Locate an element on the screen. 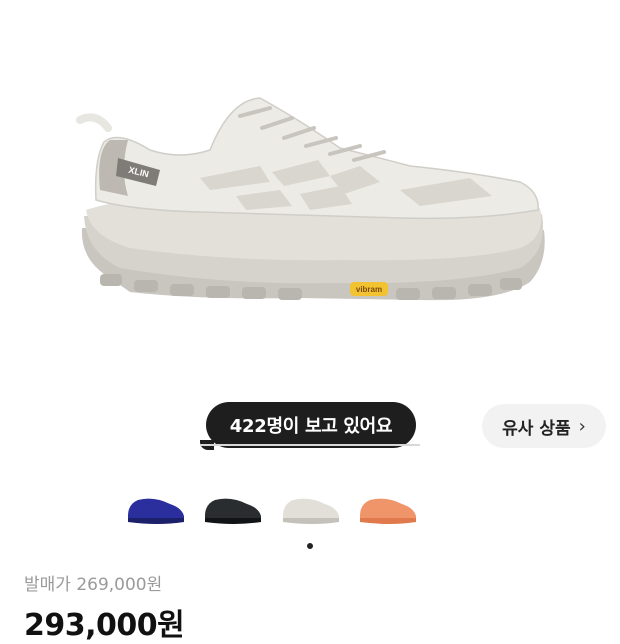 This screenshot has width=620, height=644. variant-thumb-white is located at coordinates (311, 508).